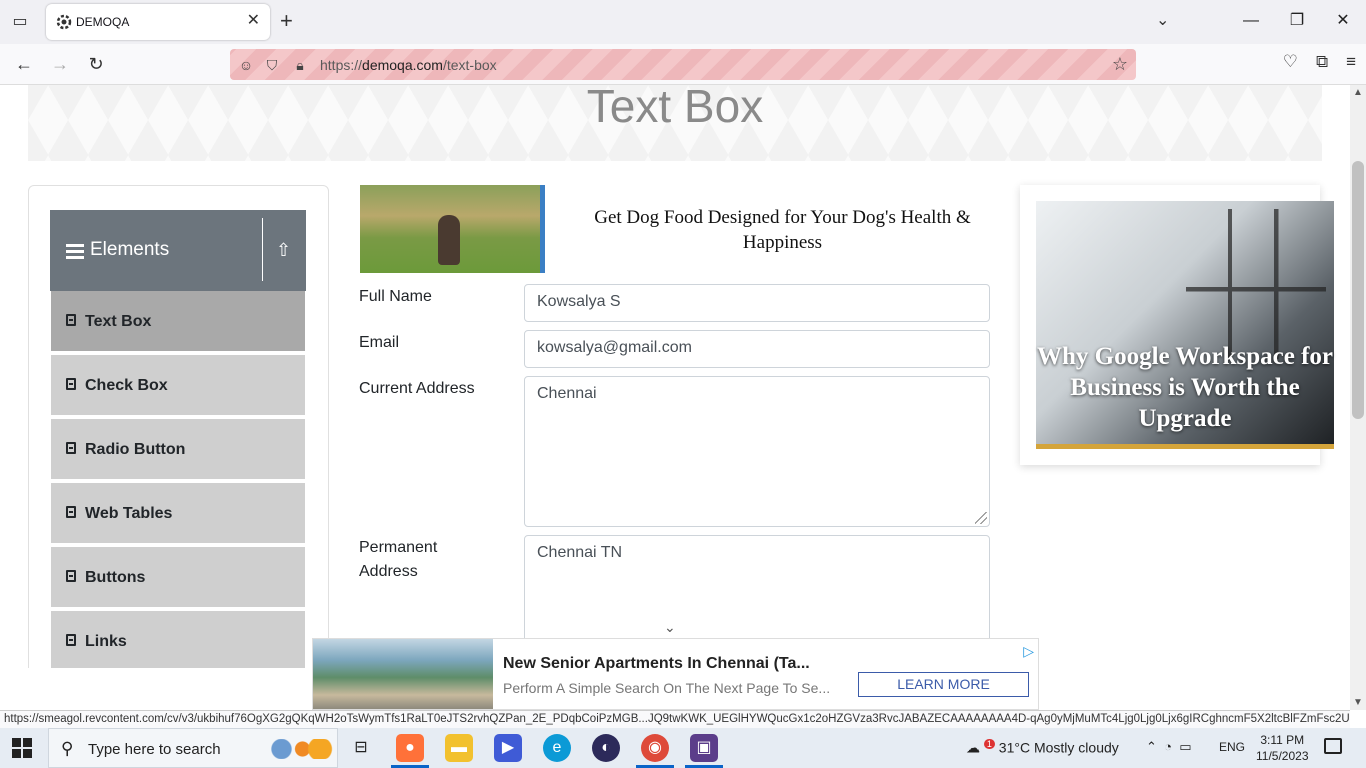 Image resolution: width=1366 pixels, height=768 pixels. Describe the element at coordinates (129, 513) in the screenshot. I see `sidebar-item-label: Web Tables` at that location.